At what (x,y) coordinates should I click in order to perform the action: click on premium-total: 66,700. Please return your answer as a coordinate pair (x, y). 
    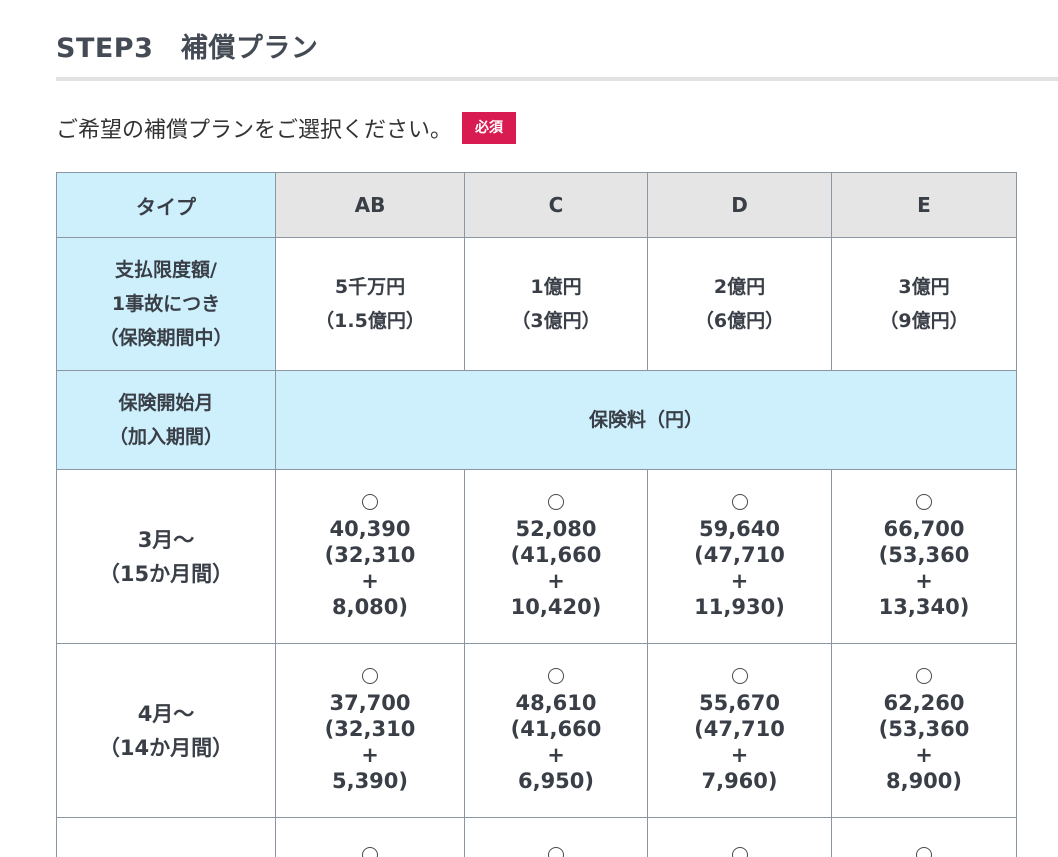
    Looking at the image, I should click on (924, 528).